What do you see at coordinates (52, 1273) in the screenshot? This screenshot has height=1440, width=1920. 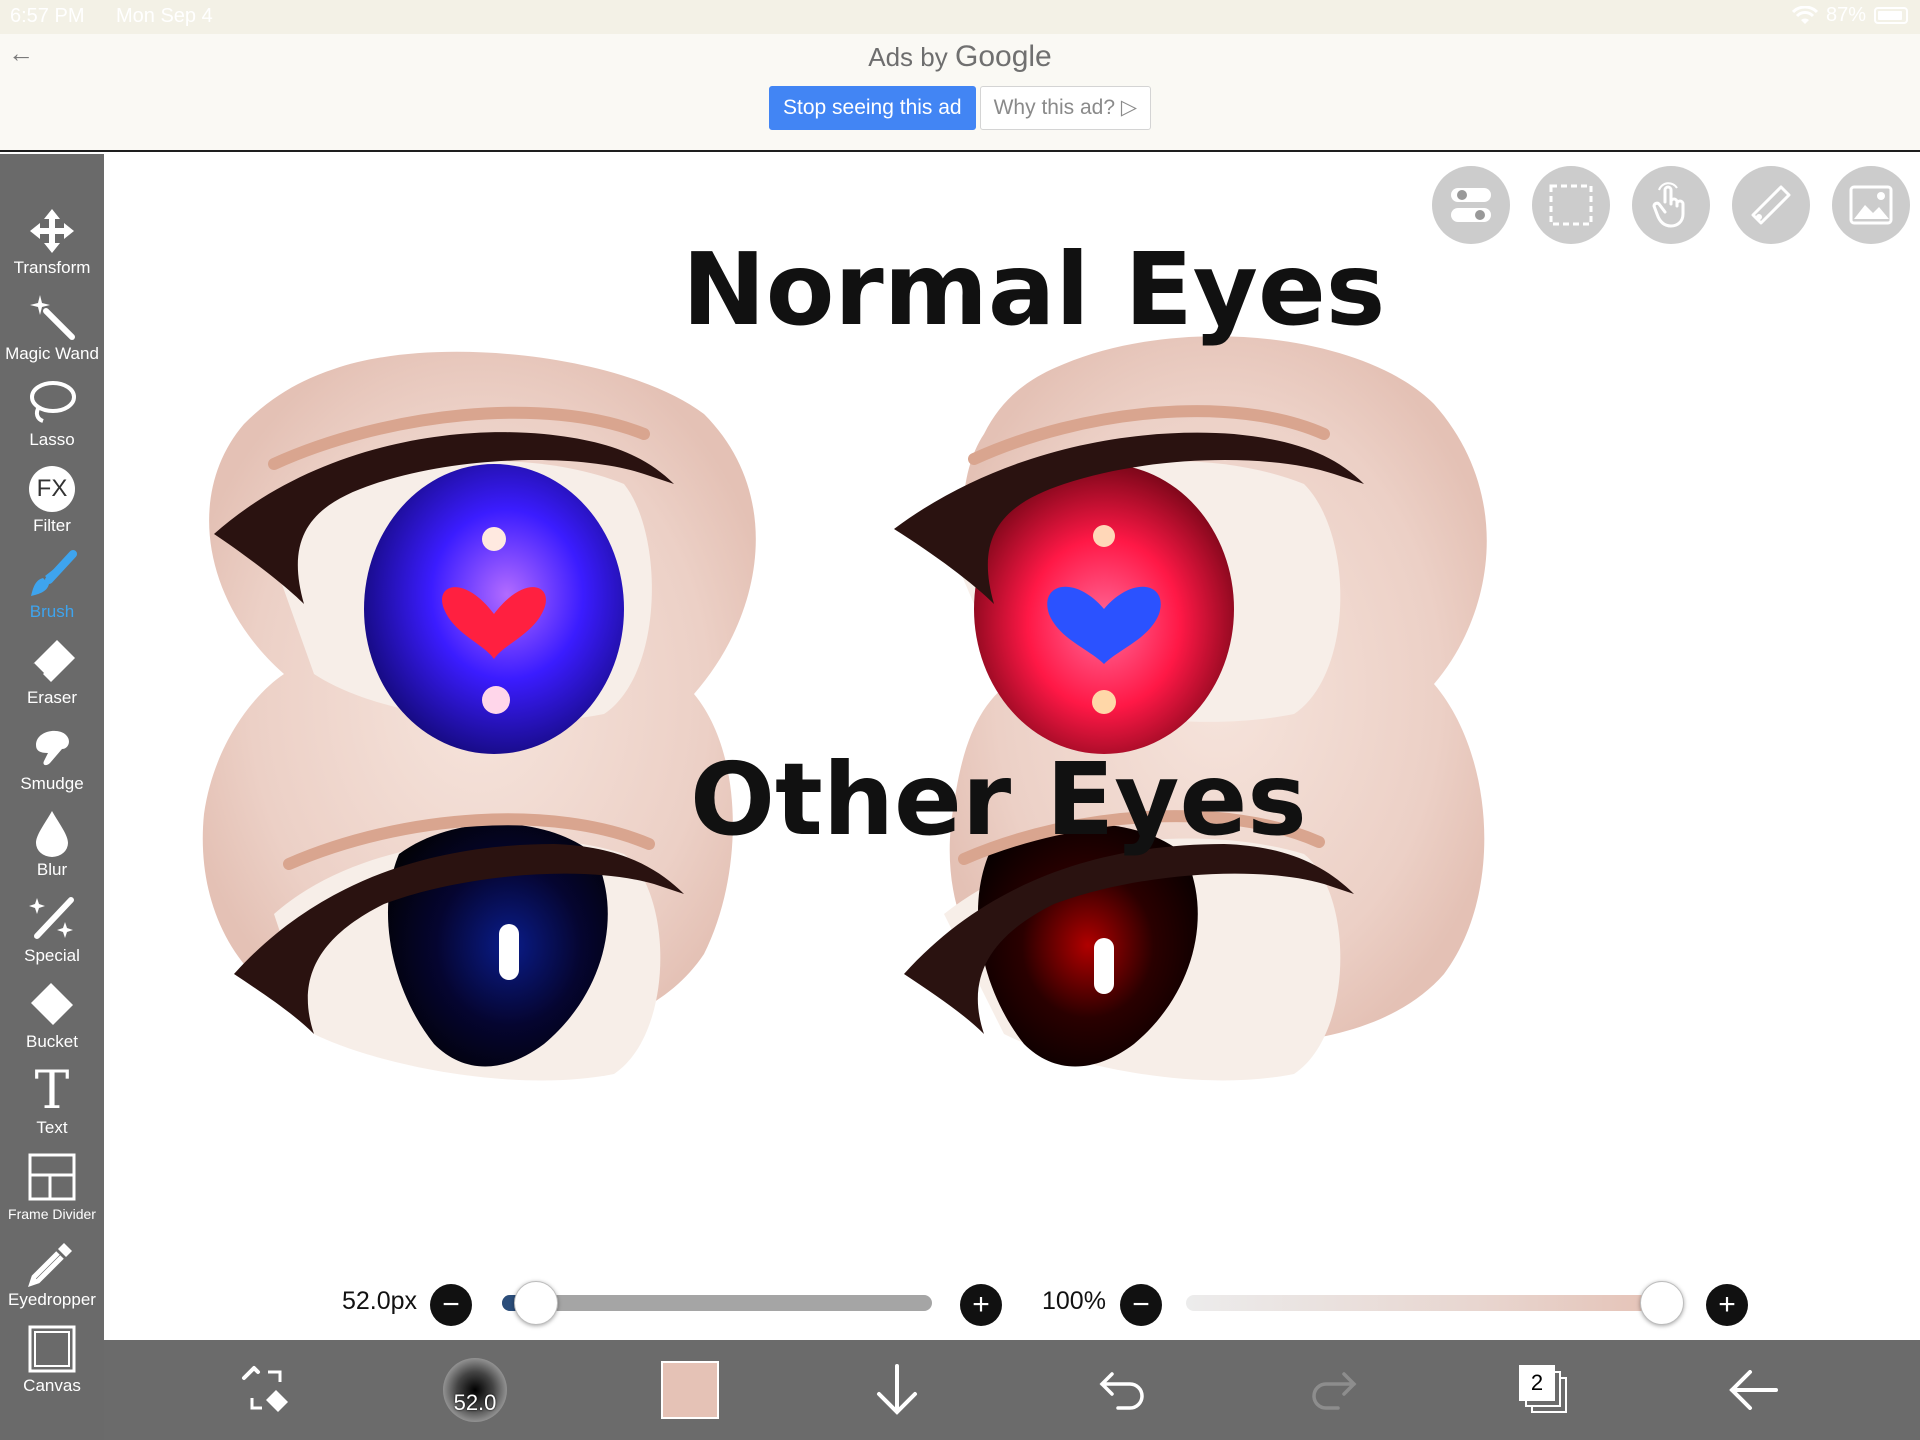 I see `tool-eyedropper: Eyedropper` at bounding box center [52, 1273].